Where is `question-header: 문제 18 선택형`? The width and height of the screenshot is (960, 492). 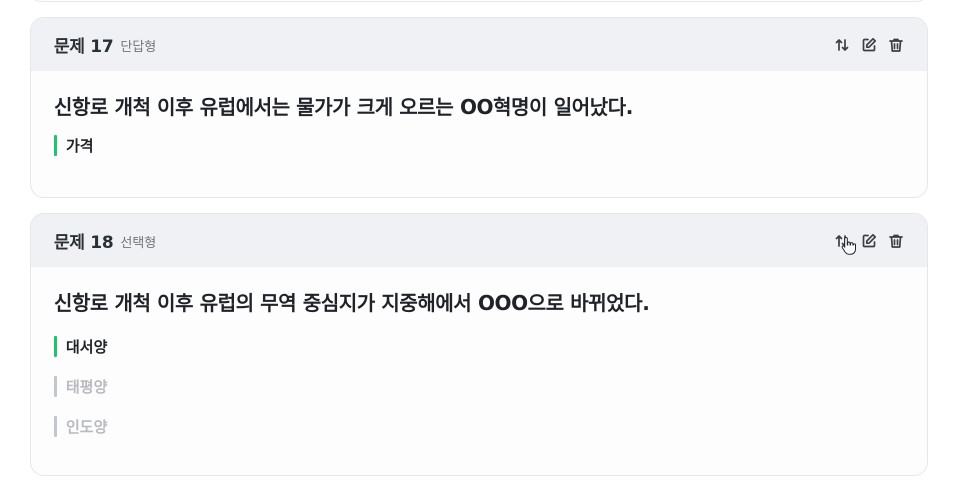
question-header: 문제 18 선택형 is located at coordinates (479, 240).